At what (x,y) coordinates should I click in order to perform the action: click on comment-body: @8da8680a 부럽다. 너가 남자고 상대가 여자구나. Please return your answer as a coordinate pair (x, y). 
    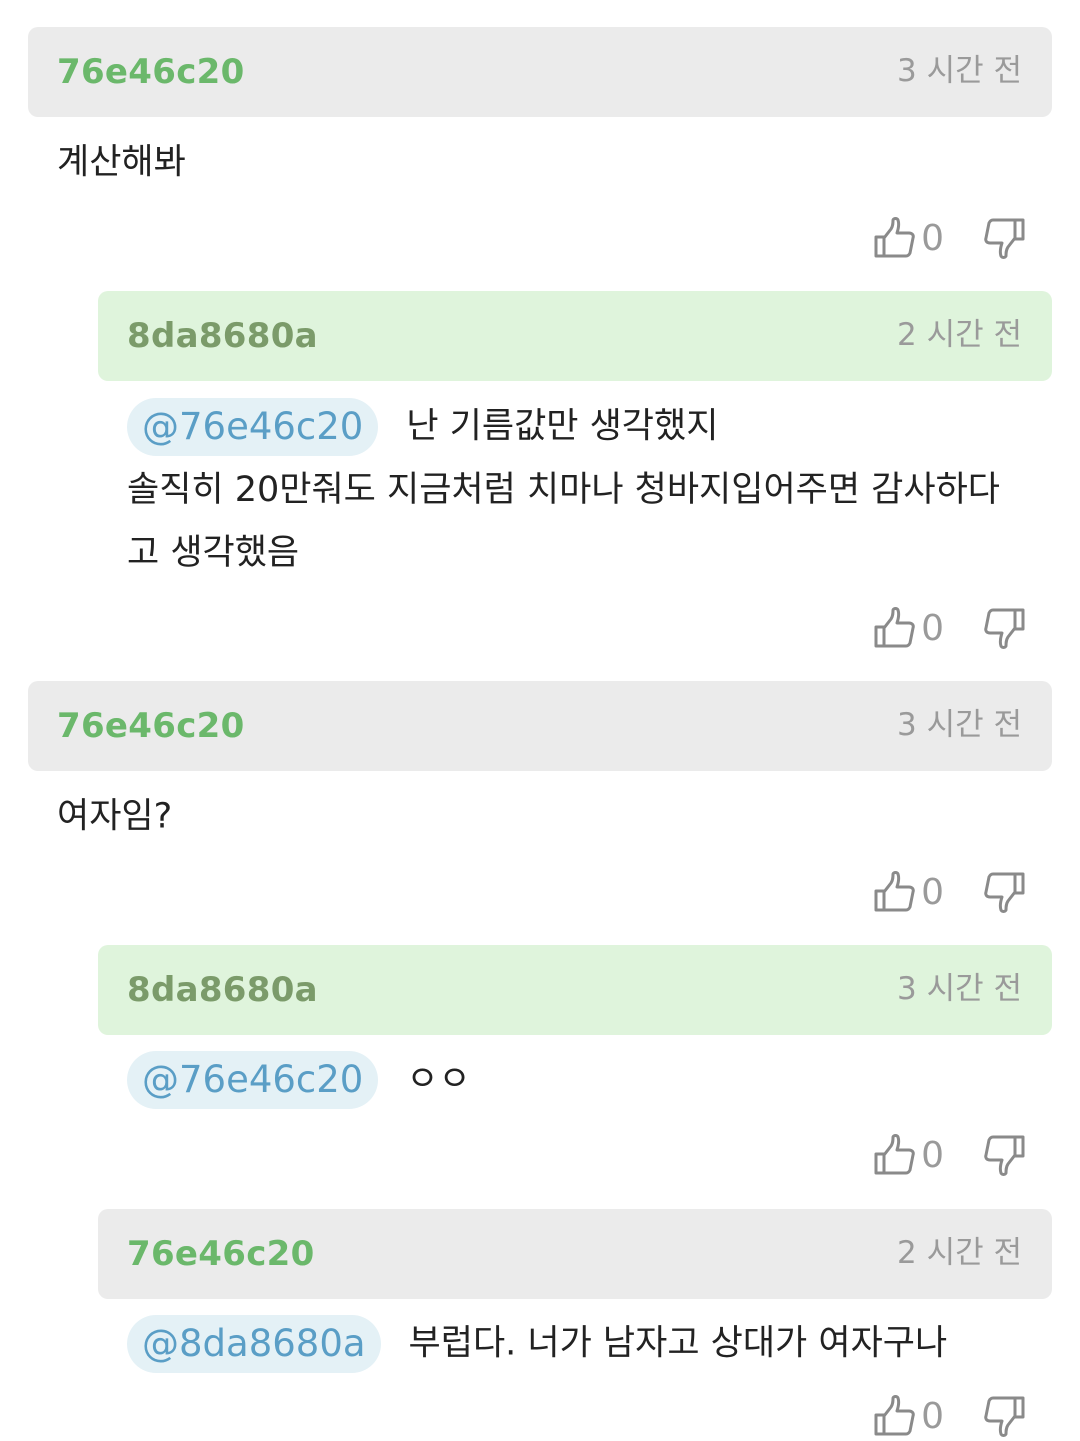
    Looking at the image, I should click on (537, 1344).